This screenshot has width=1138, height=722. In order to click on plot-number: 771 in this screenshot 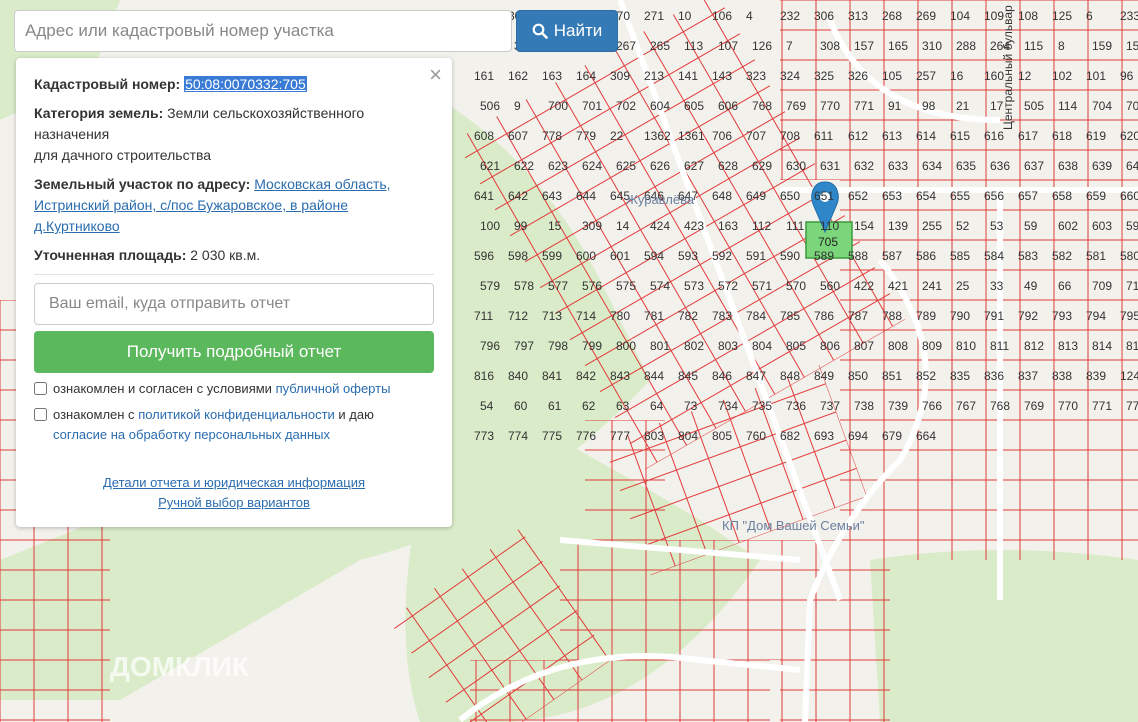, I will do `click(1102, 406)`.